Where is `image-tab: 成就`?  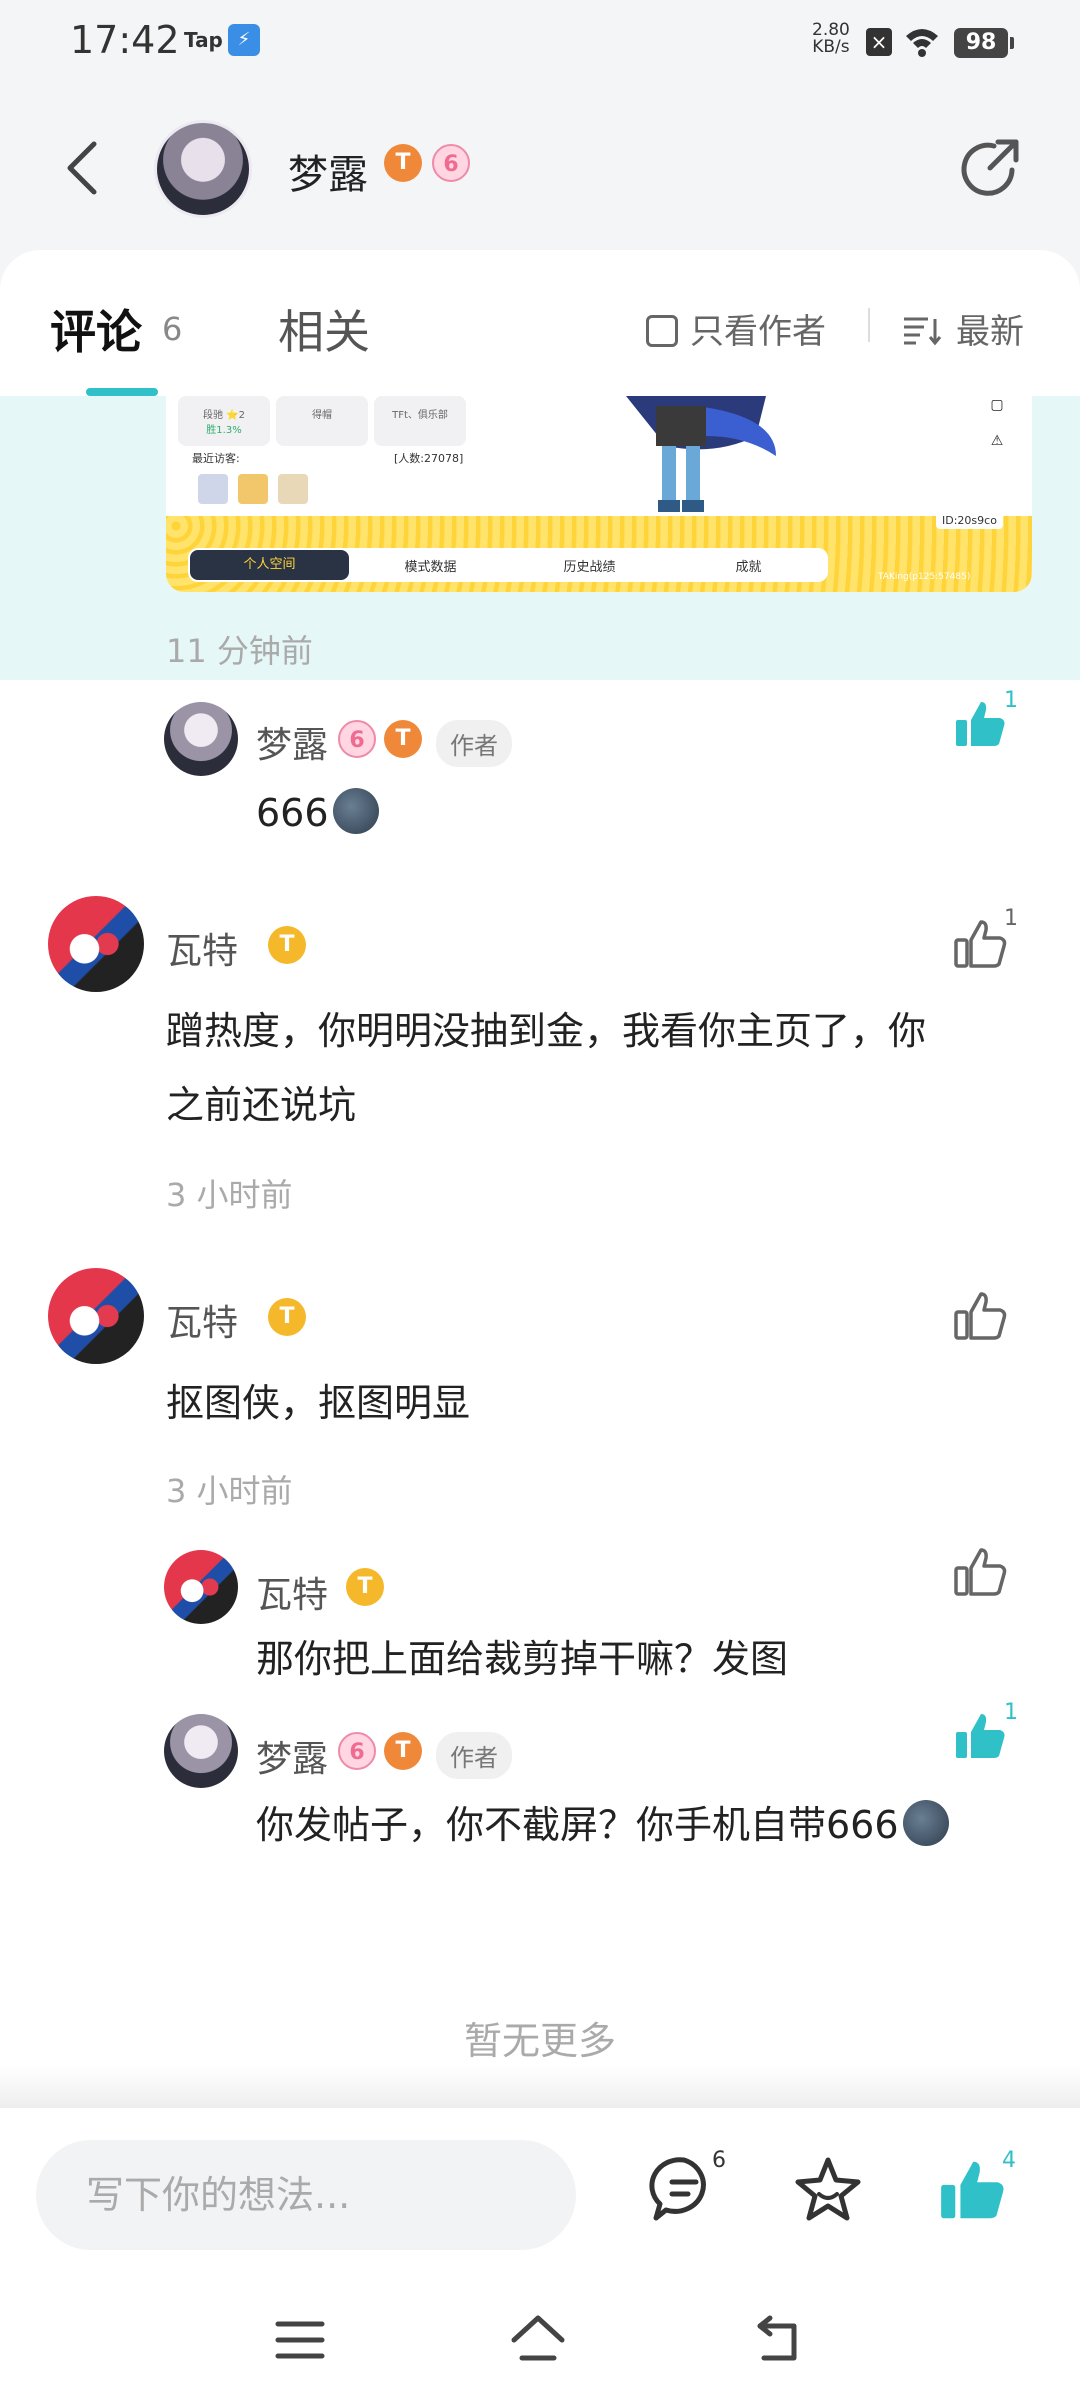
image-tab: 成就 is located at coordinates (748, 567).